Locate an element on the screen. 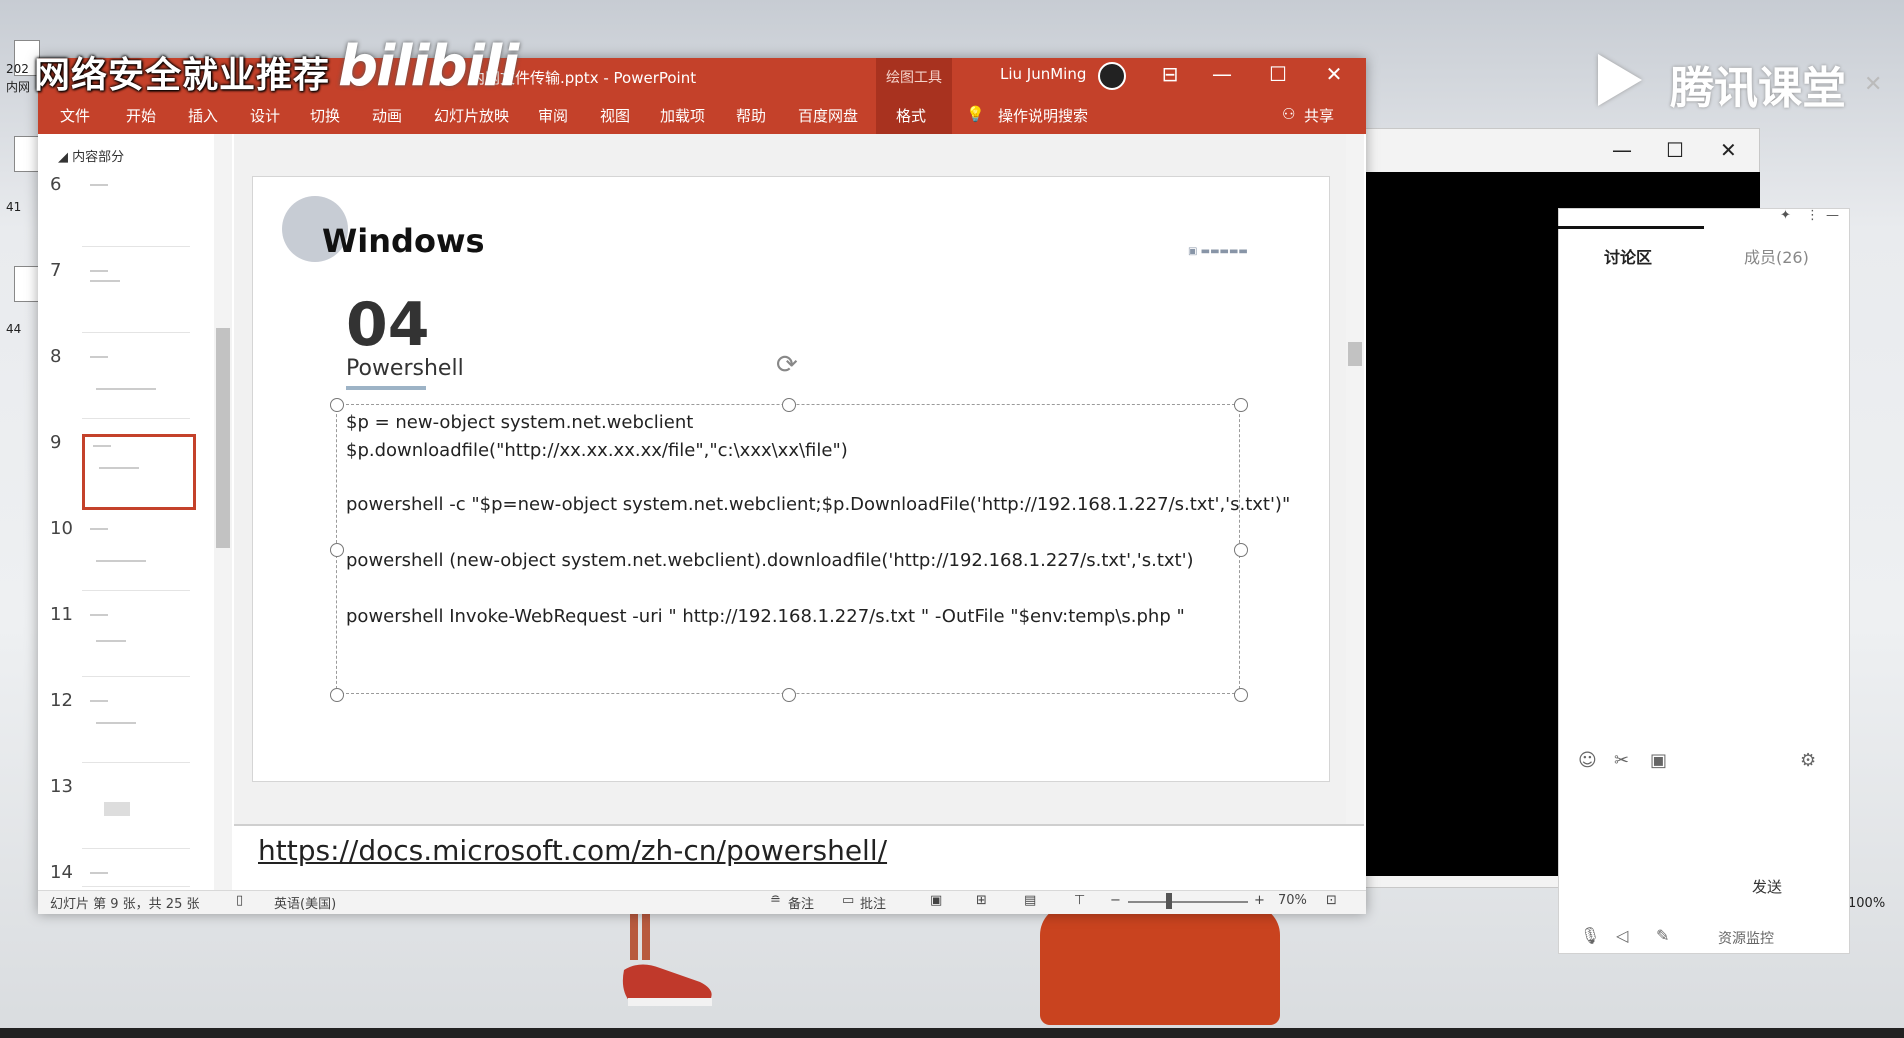  comments-button: 批注 is located at coordinates (873, 902).